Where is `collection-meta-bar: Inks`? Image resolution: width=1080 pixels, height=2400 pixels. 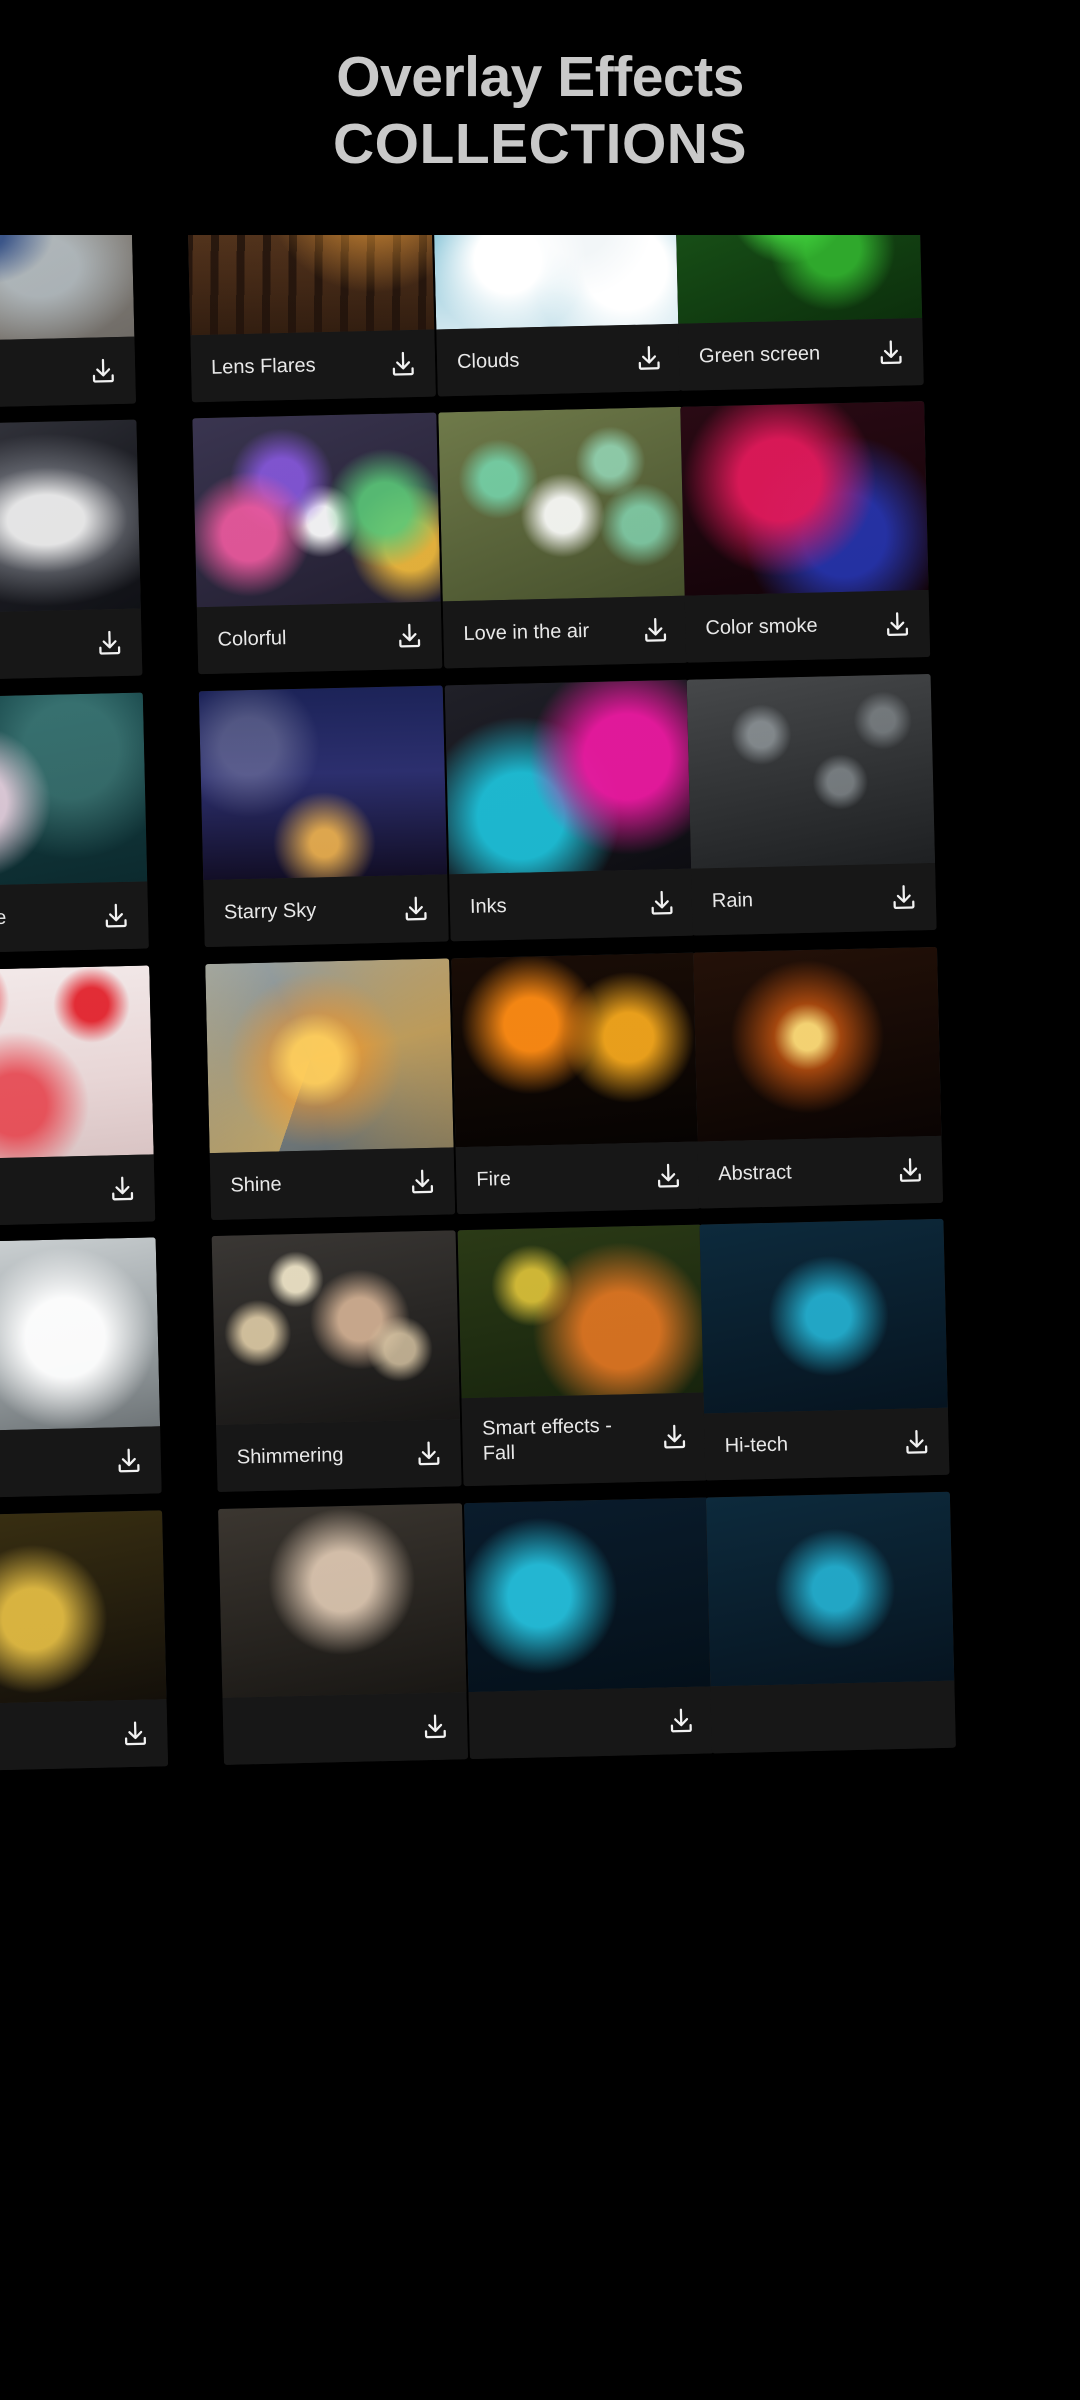 collection-meta-bar: Inks is located at coordinates (572, 905).